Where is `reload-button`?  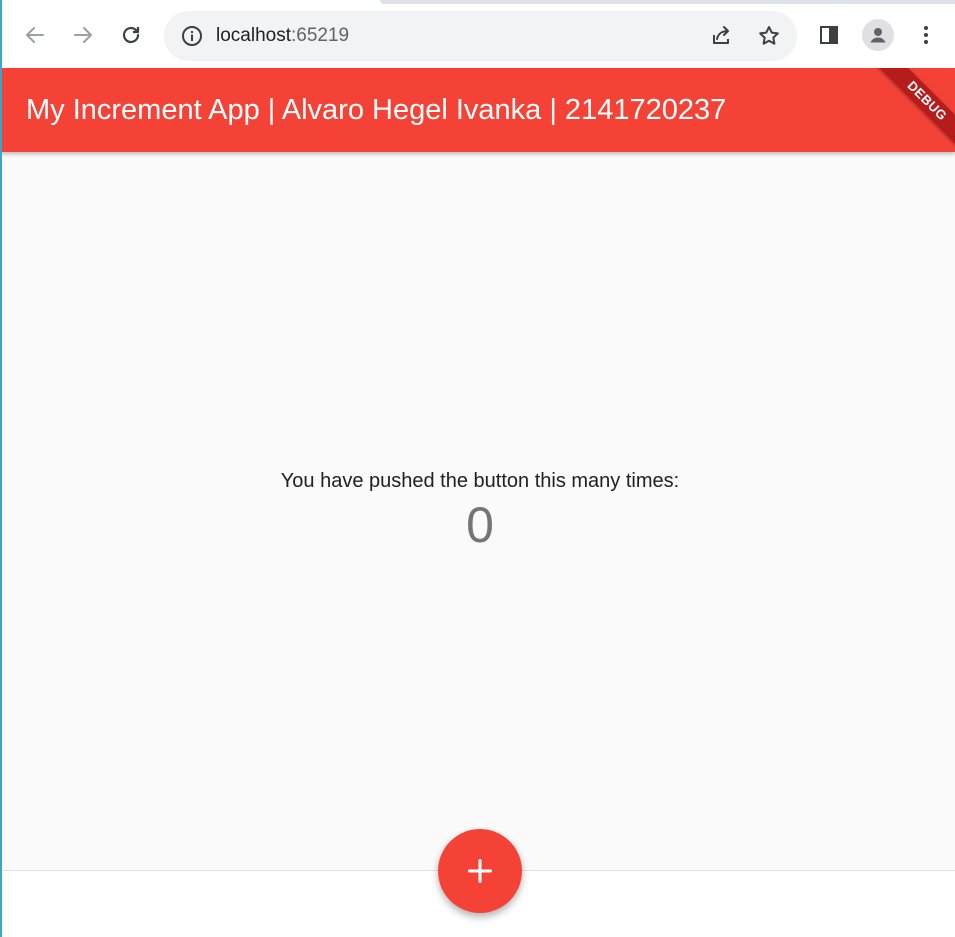 reload-button is located at coordinates (131, 35).